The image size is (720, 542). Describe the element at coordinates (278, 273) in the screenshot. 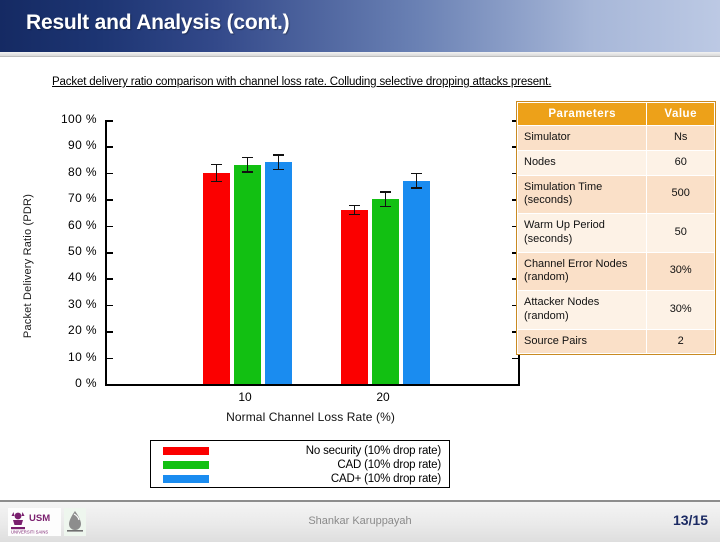

I see `bar-10-series3` at that location.